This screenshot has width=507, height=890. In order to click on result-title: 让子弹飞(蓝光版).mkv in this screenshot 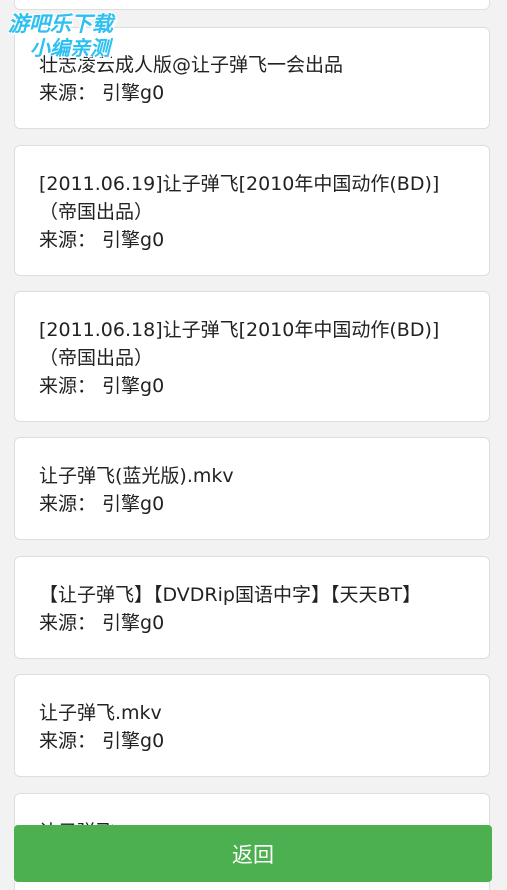, I will do `click(136, 476)`.